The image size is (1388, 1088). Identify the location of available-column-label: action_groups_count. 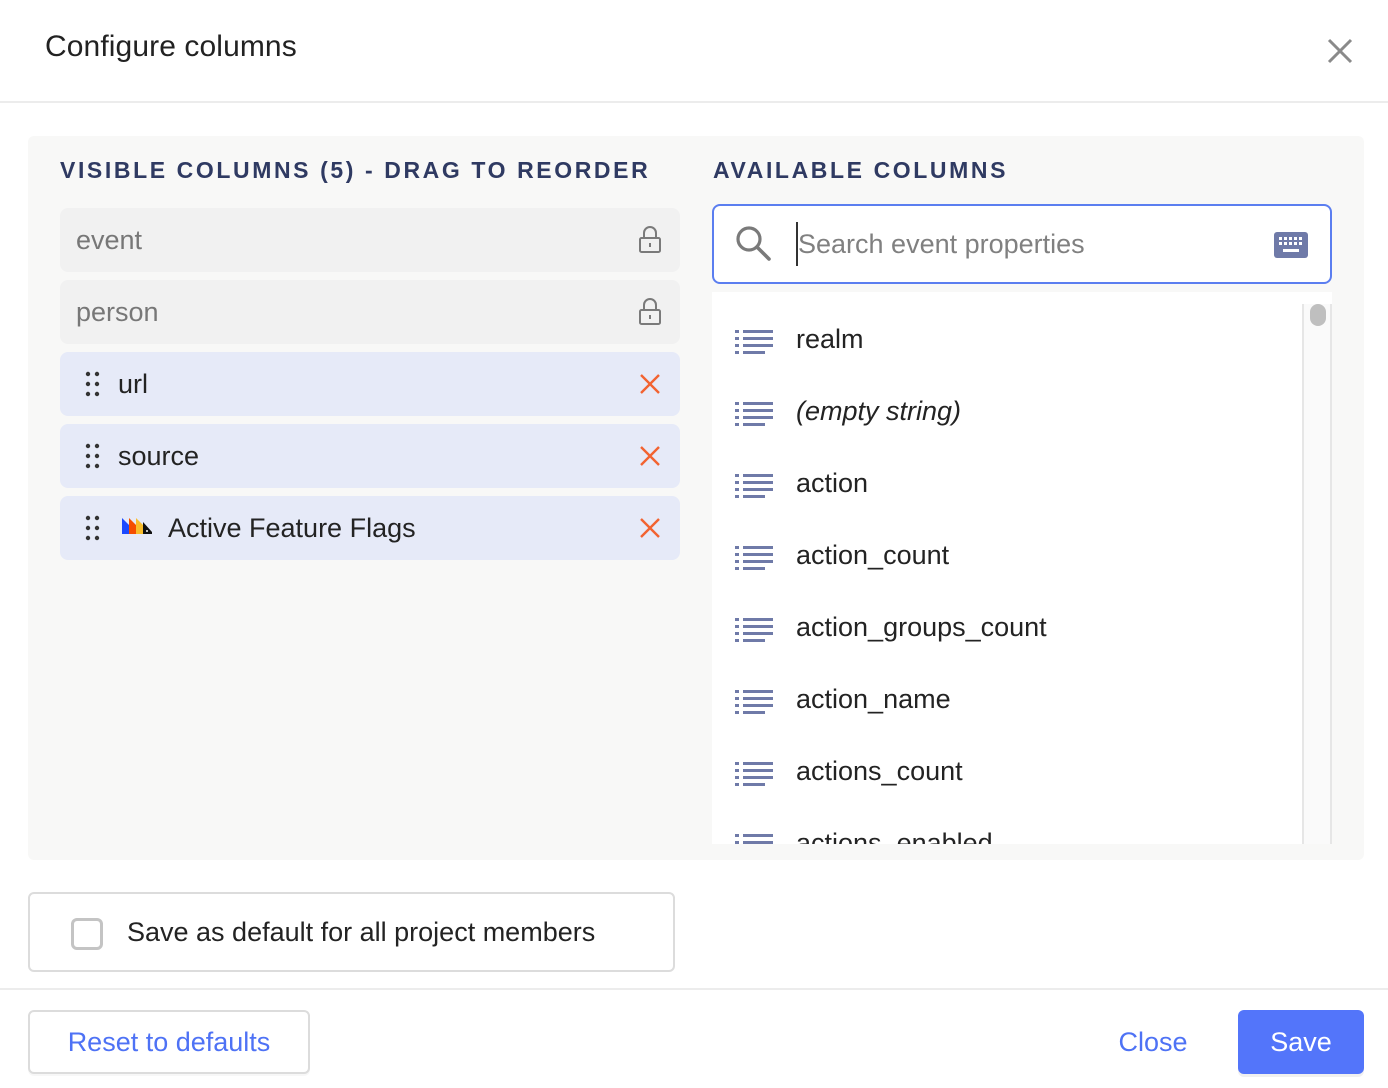
(921, 627).